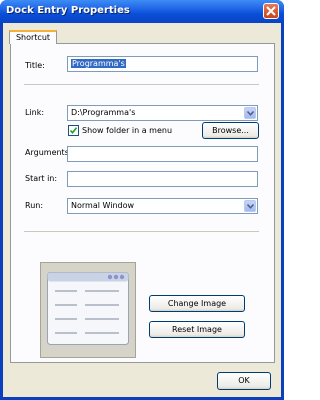  I want to click on link-value: D:\Programma's, so click(103, 112).